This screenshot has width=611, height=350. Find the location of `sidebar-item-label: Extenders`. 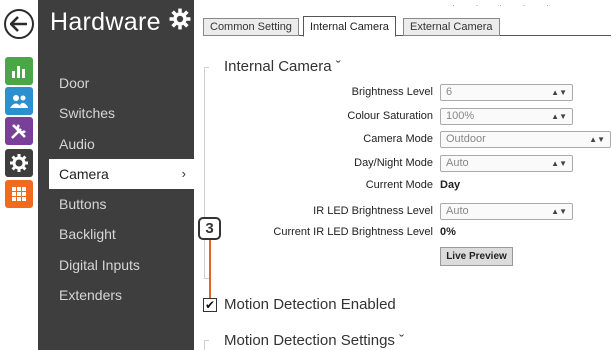

sidebar-item-label: Extenders is located at coordinates (91, 295).